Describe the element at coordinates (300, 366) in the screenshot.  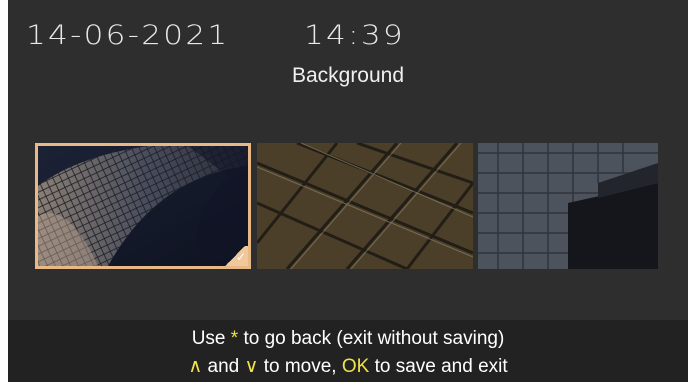
I see `help-text: to move,` at that location.